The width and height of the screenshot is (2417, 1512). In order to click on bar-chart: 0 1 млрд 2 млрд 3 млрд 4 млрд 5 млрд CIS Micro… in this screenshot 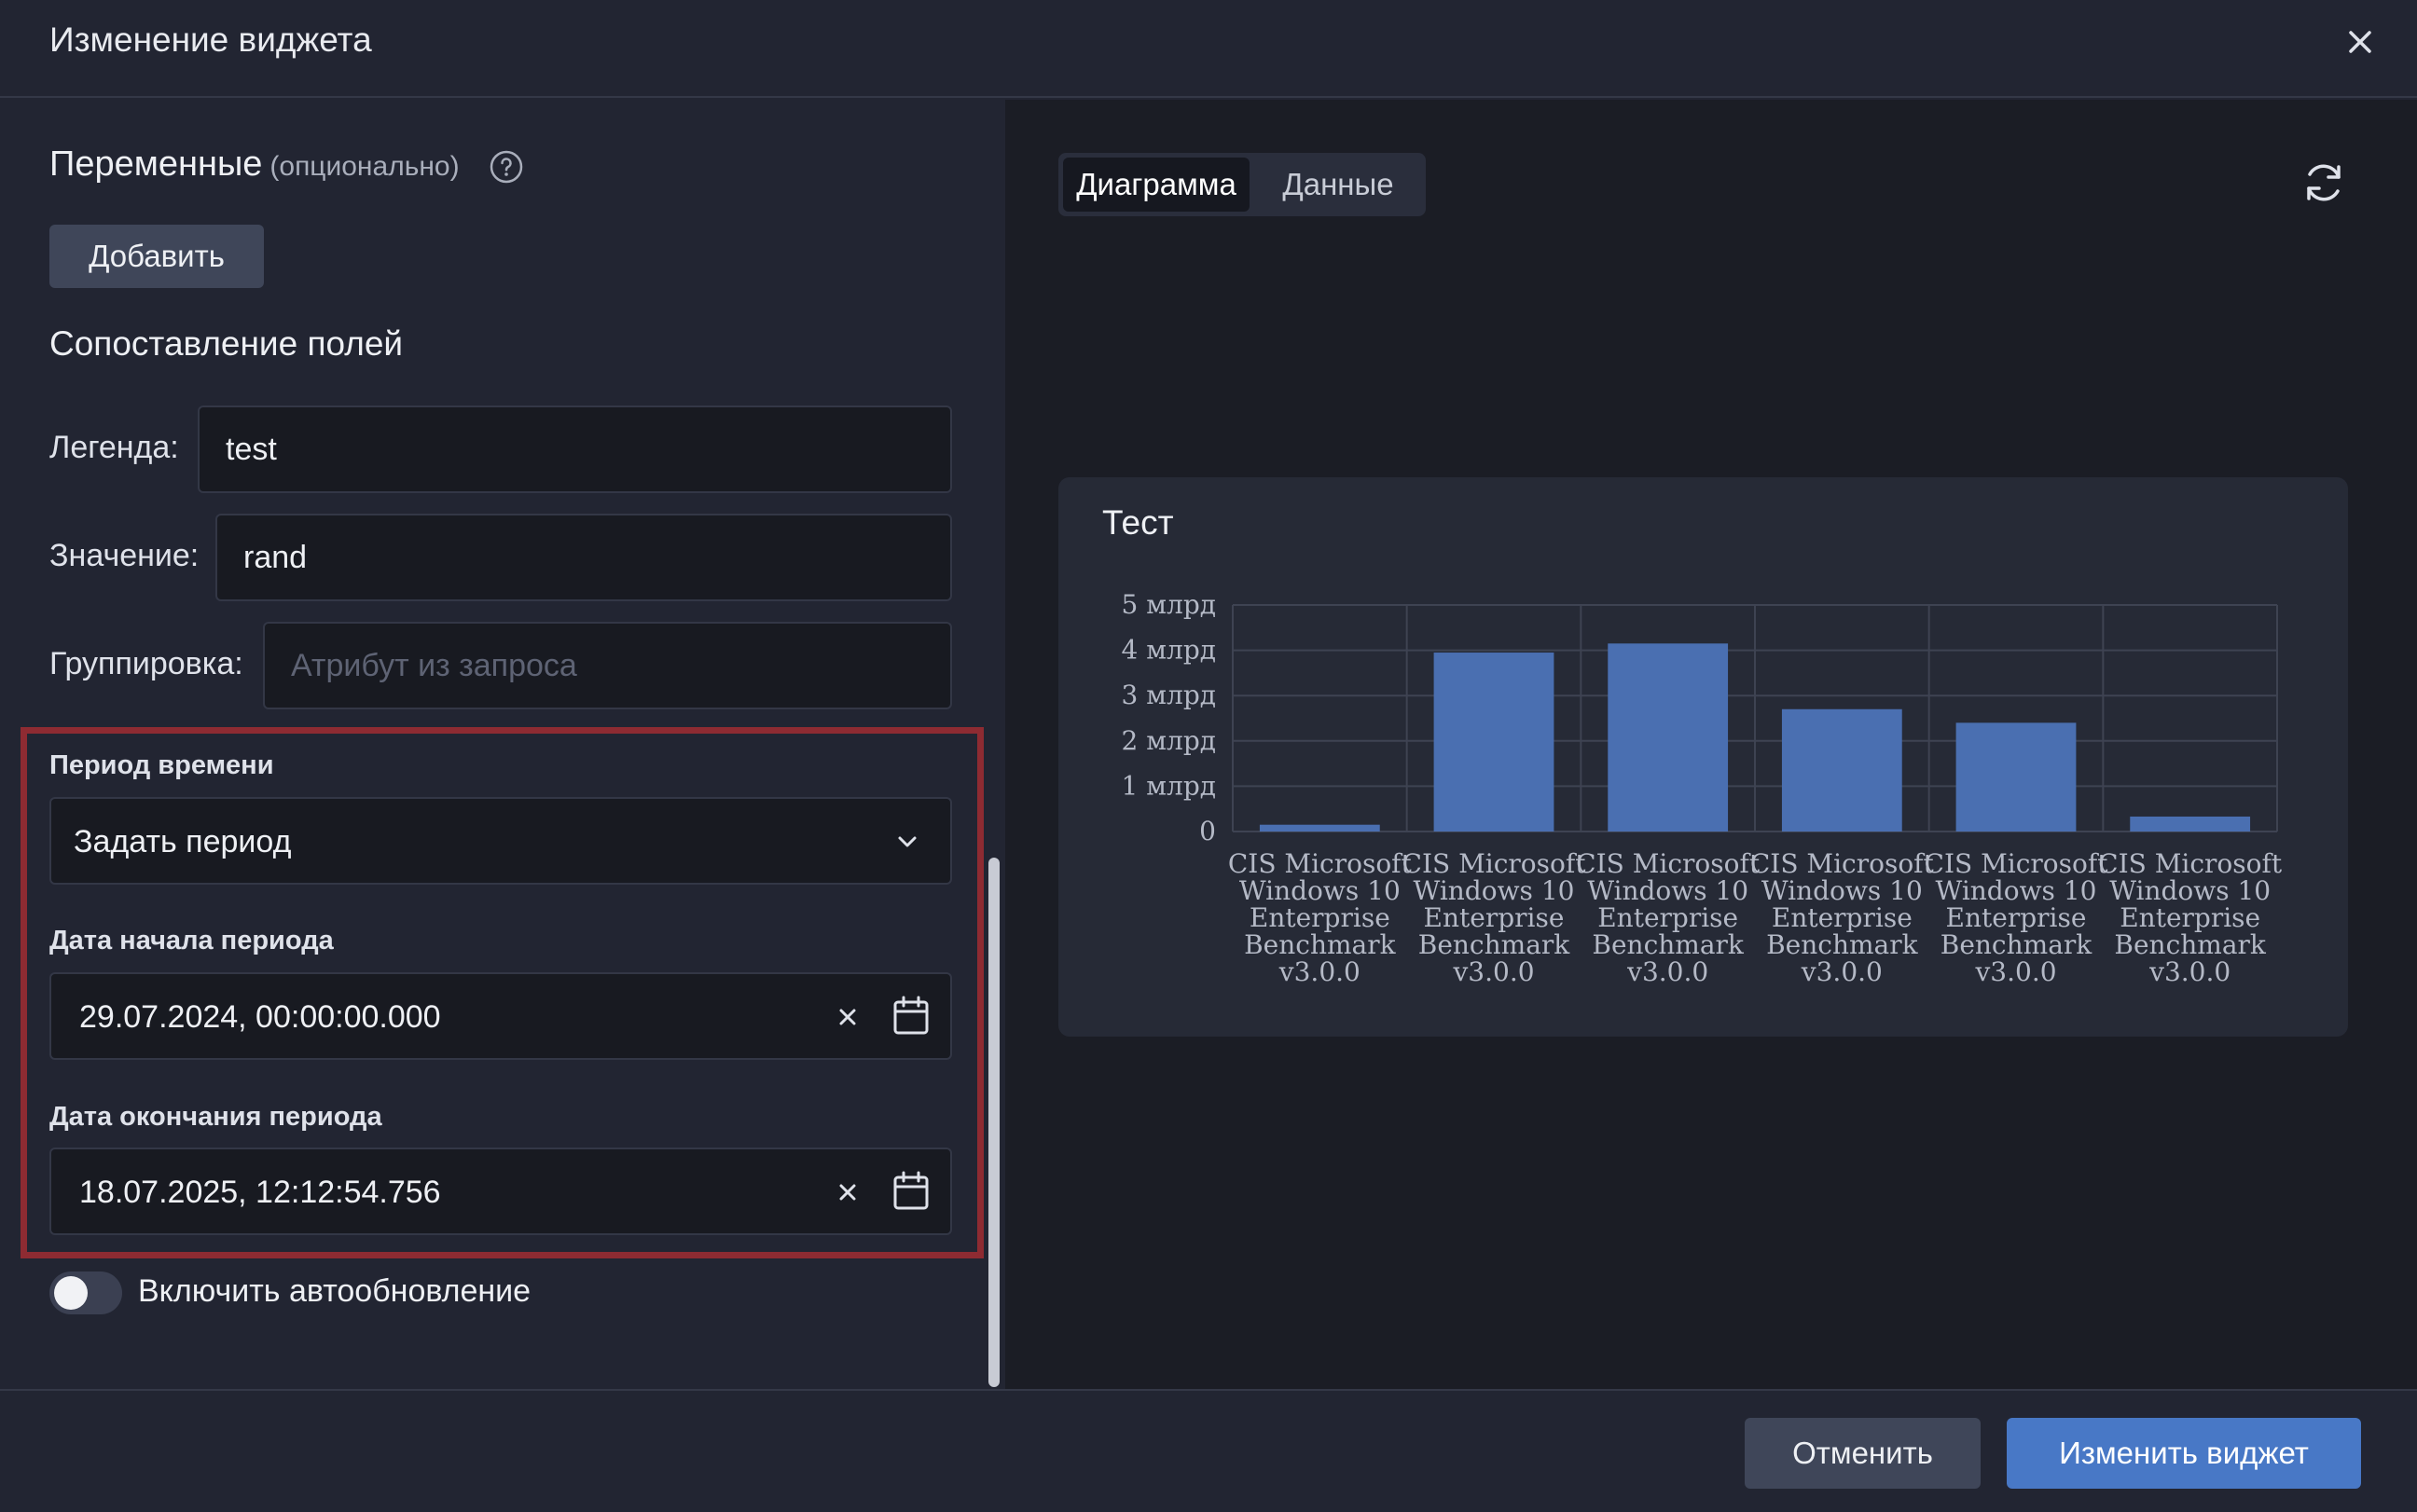, I will do `click(1702, 788)`.